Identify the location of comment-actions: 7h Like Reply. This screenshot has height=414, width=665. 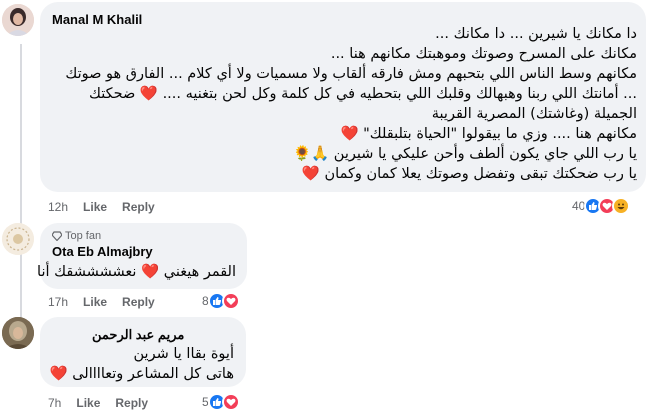
(98, 403).